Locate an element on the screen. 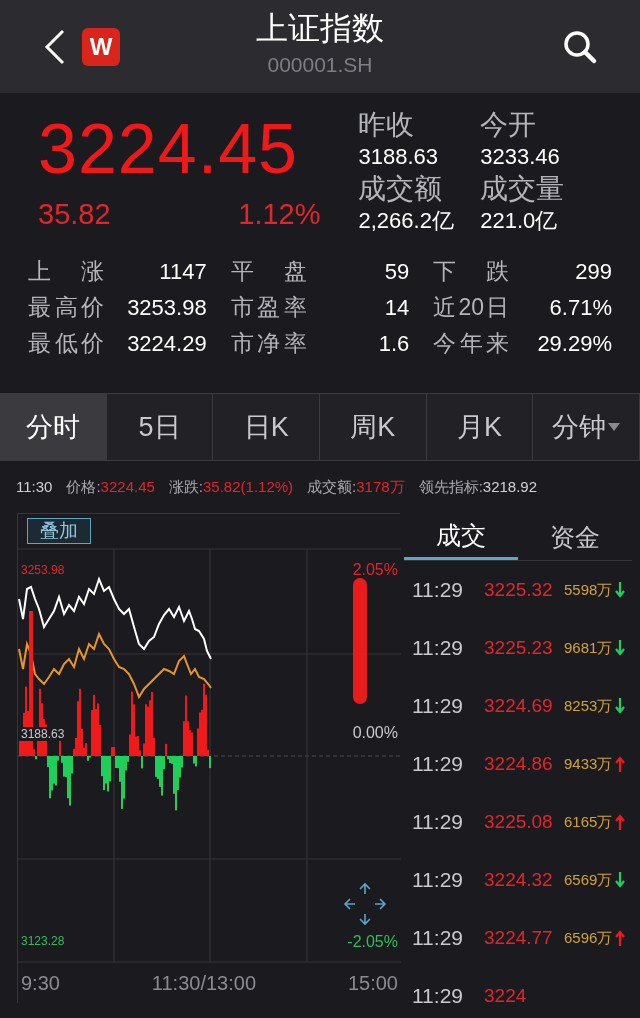 This screenshot has width=640, height=1018. summary-label: 昨收 is located at coordinates (387, 125).